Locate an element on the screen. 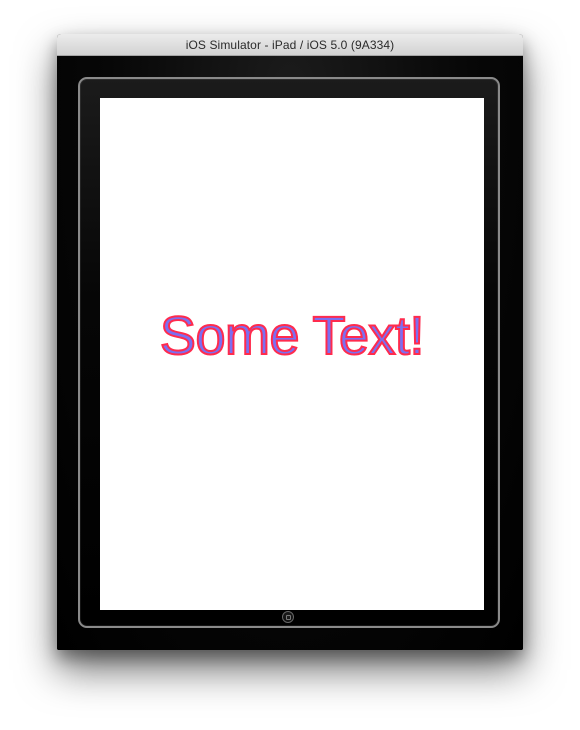 This screenshot has width=580, height=730. screen-label: Some Text! is located at coordinates (292, 336).